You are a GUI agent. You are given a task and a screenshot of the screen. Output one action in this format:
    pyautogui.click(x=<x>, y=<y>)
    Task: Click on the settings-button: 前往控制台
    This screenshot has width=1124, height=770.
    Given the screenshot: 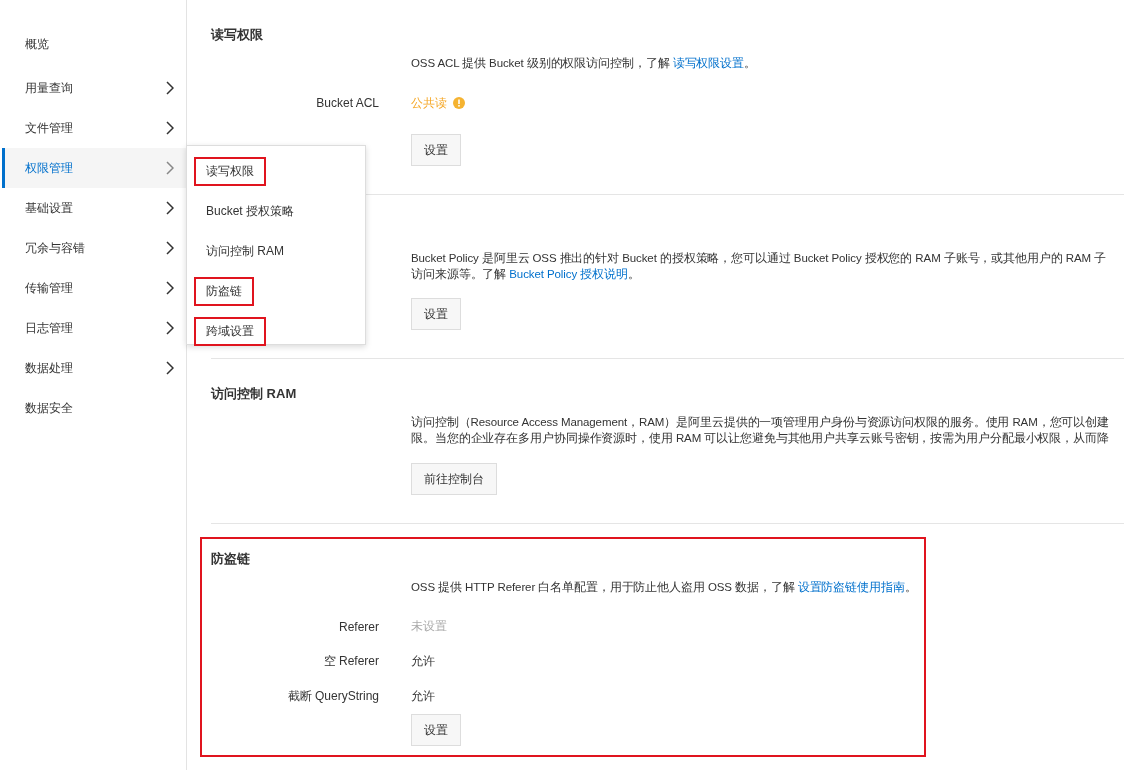 What is the action you would take?
    pyautogui.click(x=454, y=479)
    